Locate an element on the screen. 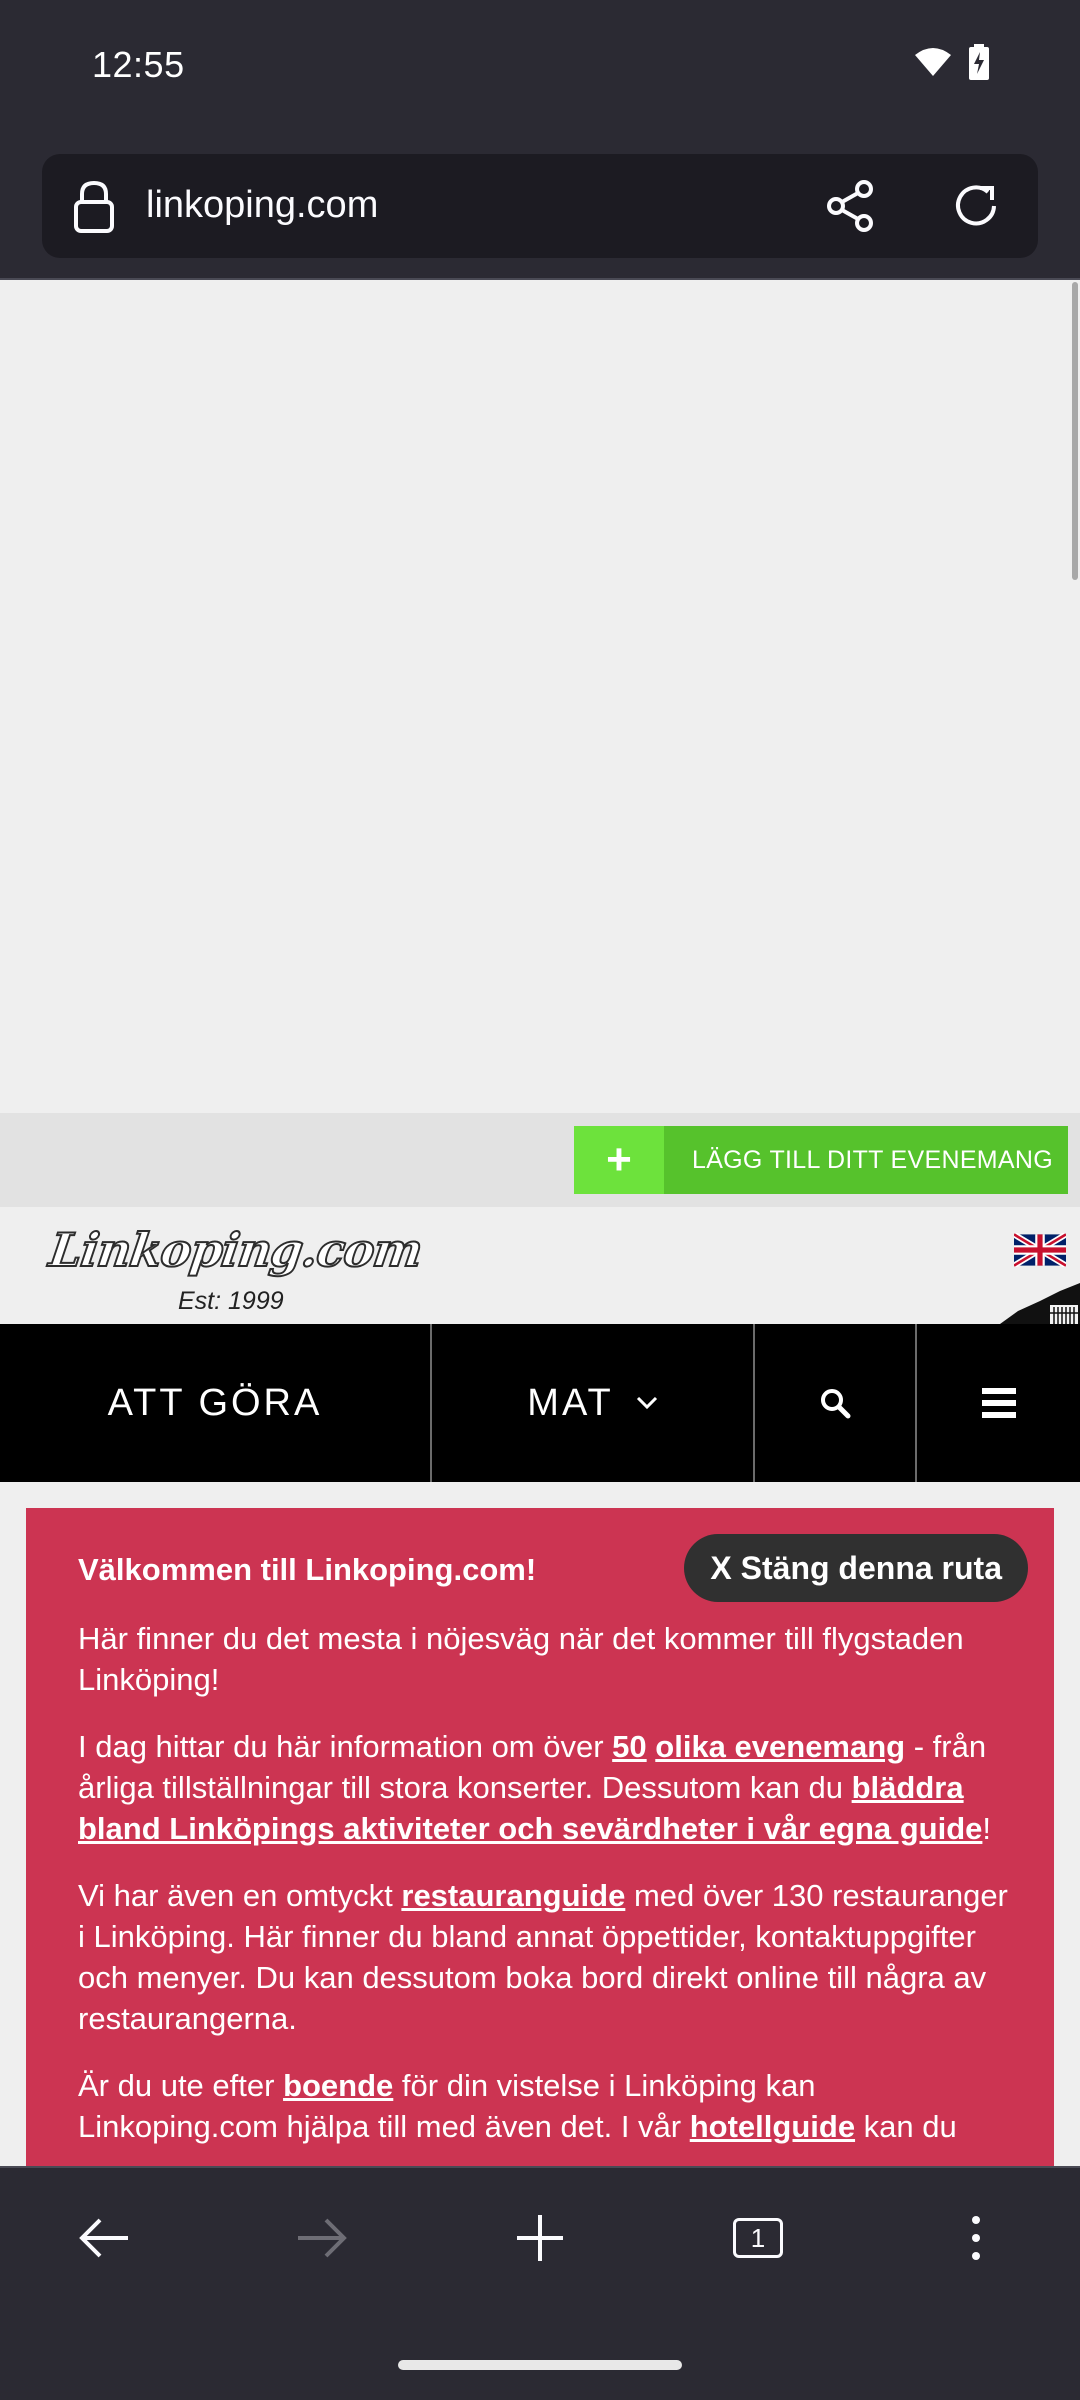 Image resolution: width=1080 pixels, height=2400 pixels. nav-label-att-gora: ATT GÖRA is located at coordinates (215, 1402).